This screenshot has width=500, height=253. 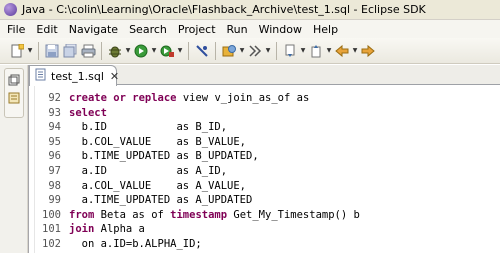 I want to click on eclipse-icon, so click(x=10, y=9).